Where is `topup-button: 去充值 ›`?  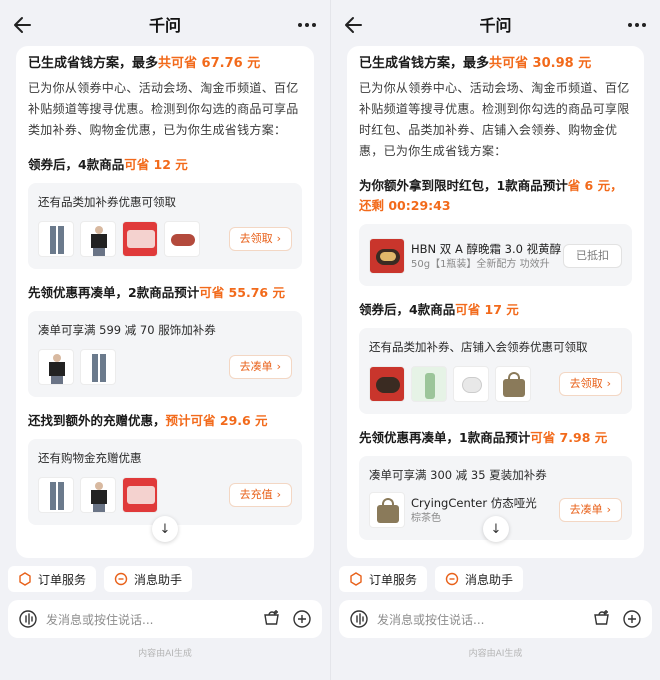
topup-button: 去充值 › is located at coordinates (260, 495).